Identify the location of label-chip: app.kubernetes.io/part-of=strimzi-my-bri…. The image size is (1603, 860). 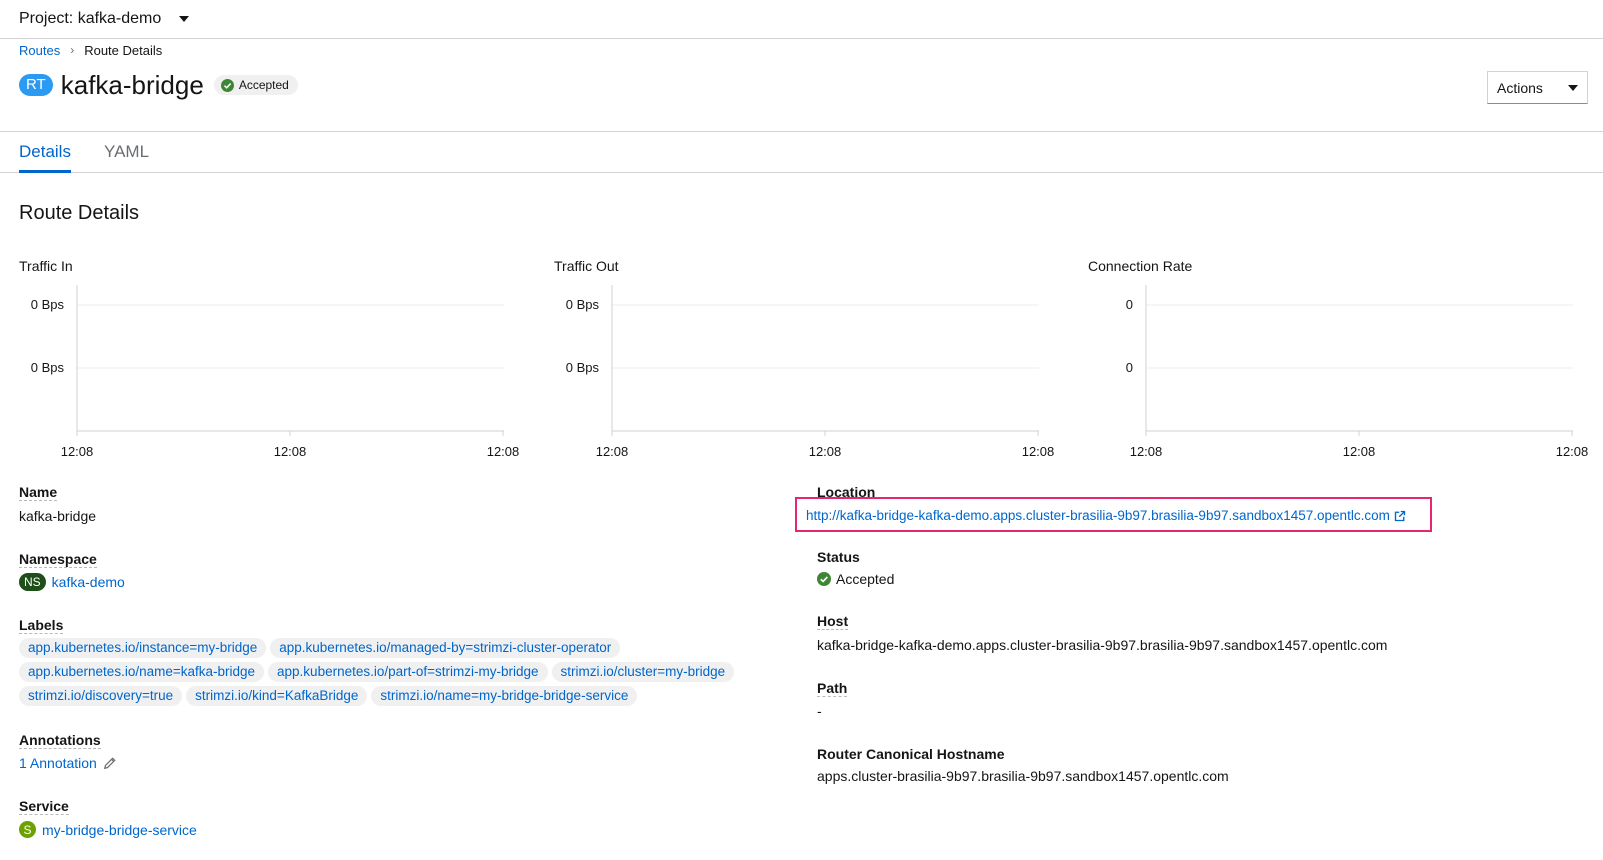
(408, 672).